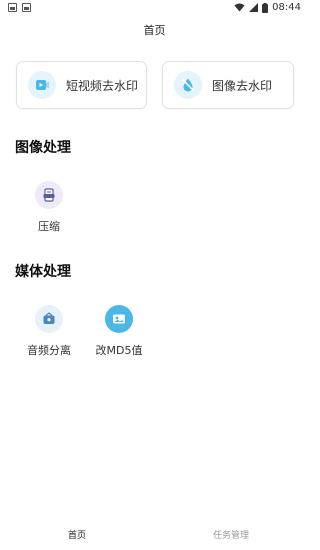  What do you see at coordinates (26, 7) in the screenshot?
I see `app-notification-icon` at bounding box center [26, 7].